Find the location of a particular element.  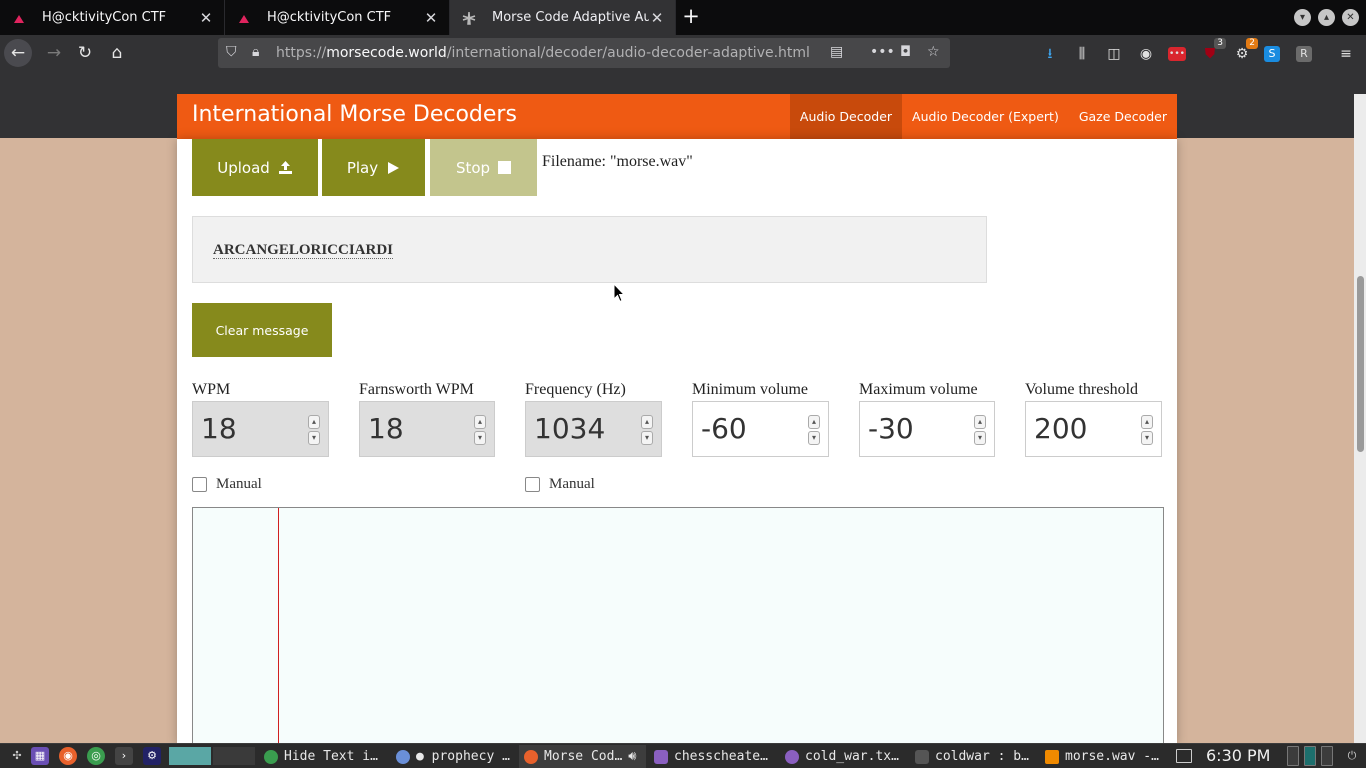

ctf-favicon-icon is located at coordinates (244, 18).